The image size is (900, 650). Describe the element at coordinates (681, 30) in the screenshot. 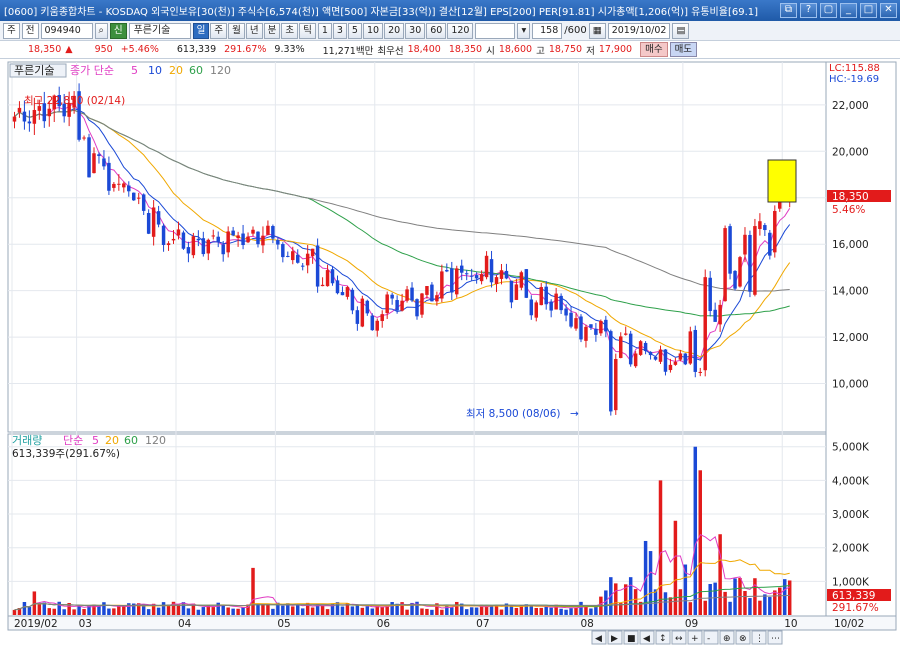

I see `calendar-icon: ▤` at that location.